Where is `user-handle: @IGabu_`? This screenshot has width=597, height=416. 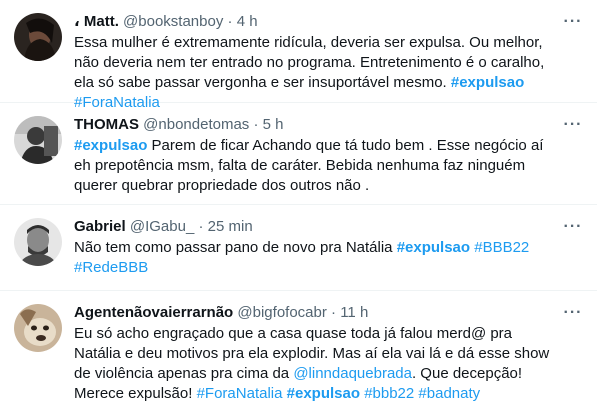 user-handle: @IGabu_ is located at coordinates (162, 226).